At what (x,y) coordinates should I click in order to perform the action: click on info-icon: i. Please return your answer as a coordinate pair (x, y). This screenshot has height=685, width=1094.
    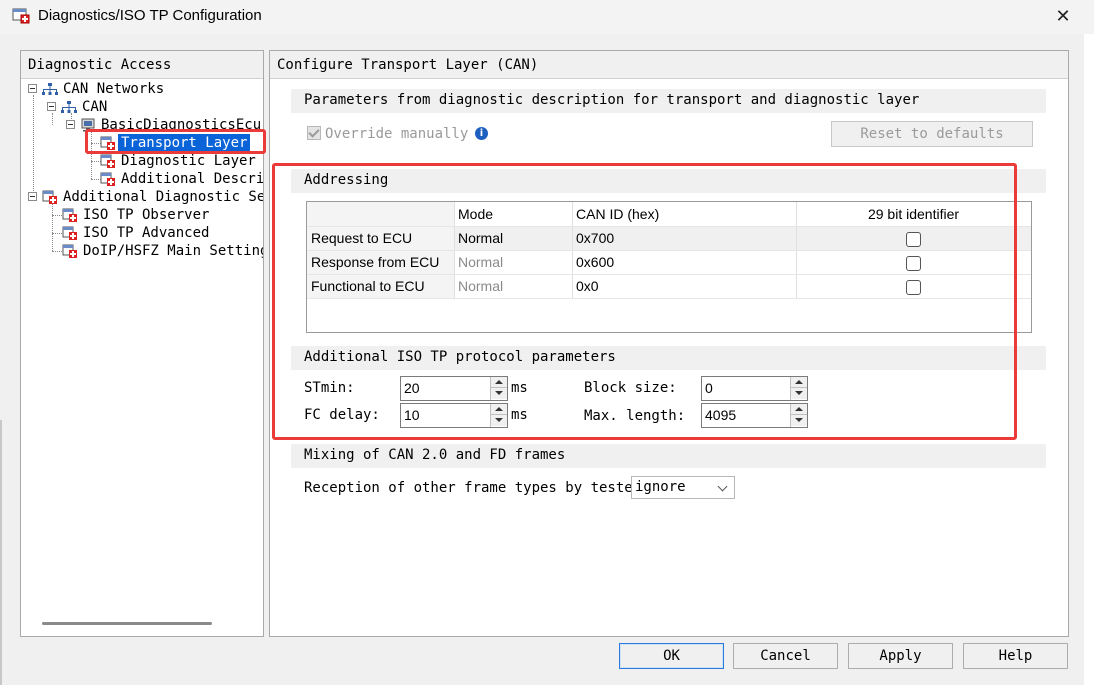
    Looking at the image, I should click on (481, 133).